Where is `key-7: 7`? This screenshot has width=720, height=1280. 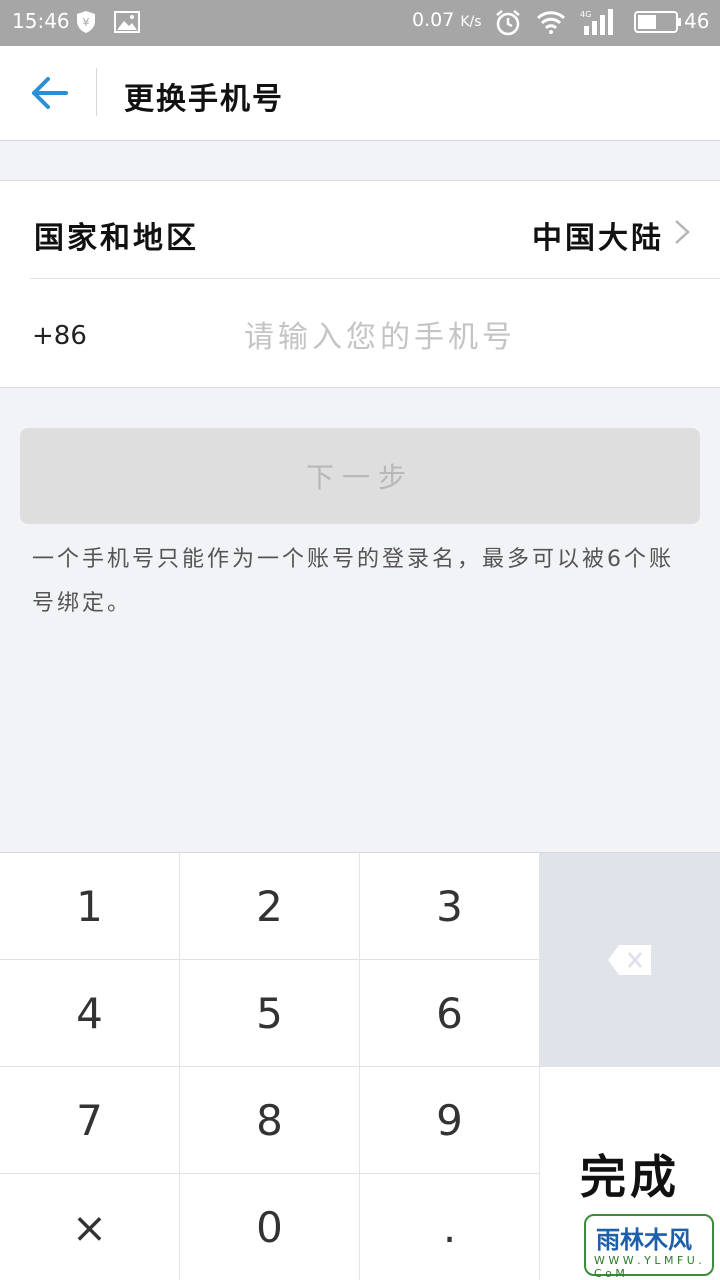
key-7: 7 is located at coordinates (90, 1120).